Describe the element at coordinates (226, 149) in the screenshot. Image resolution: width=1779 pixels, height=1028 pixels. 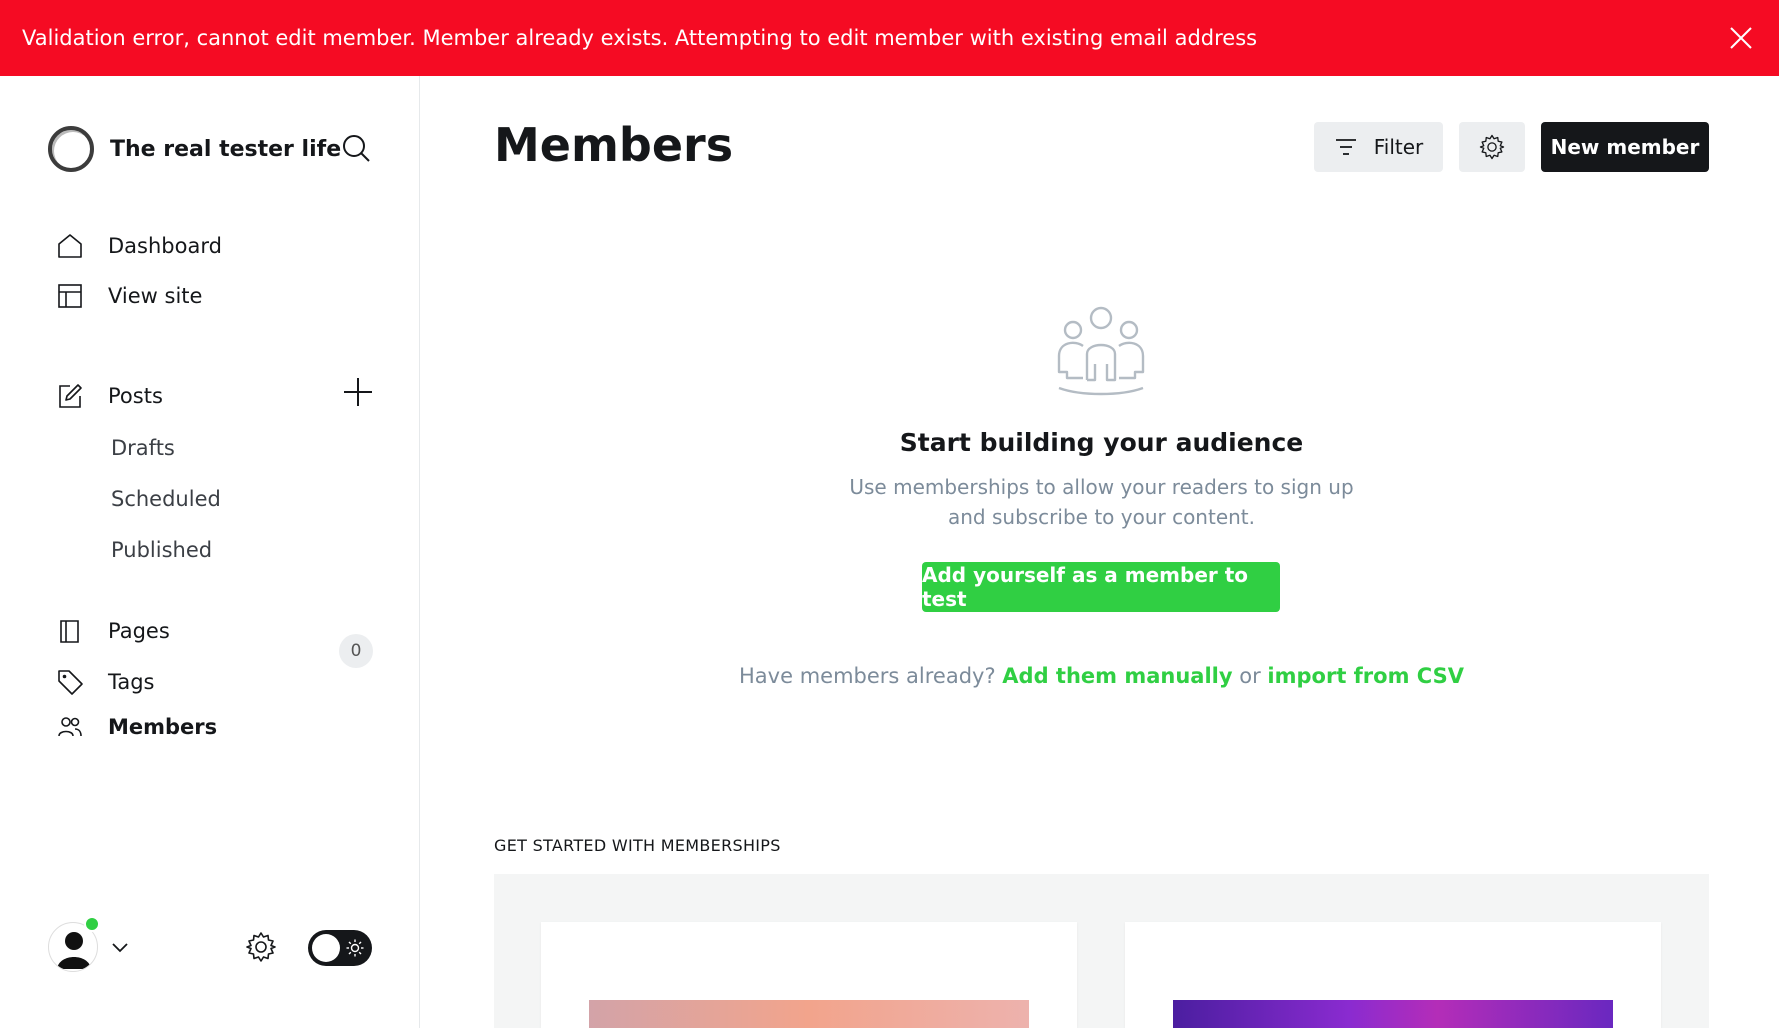
I see `site-name: The real tester life` at that location.